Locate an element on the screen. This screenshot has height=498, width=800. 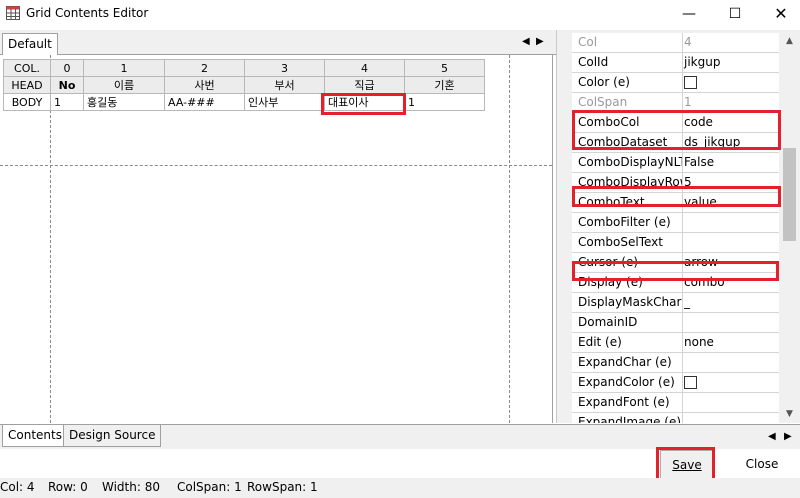
property-row: Col 4 is located at coordinates (675, 43).